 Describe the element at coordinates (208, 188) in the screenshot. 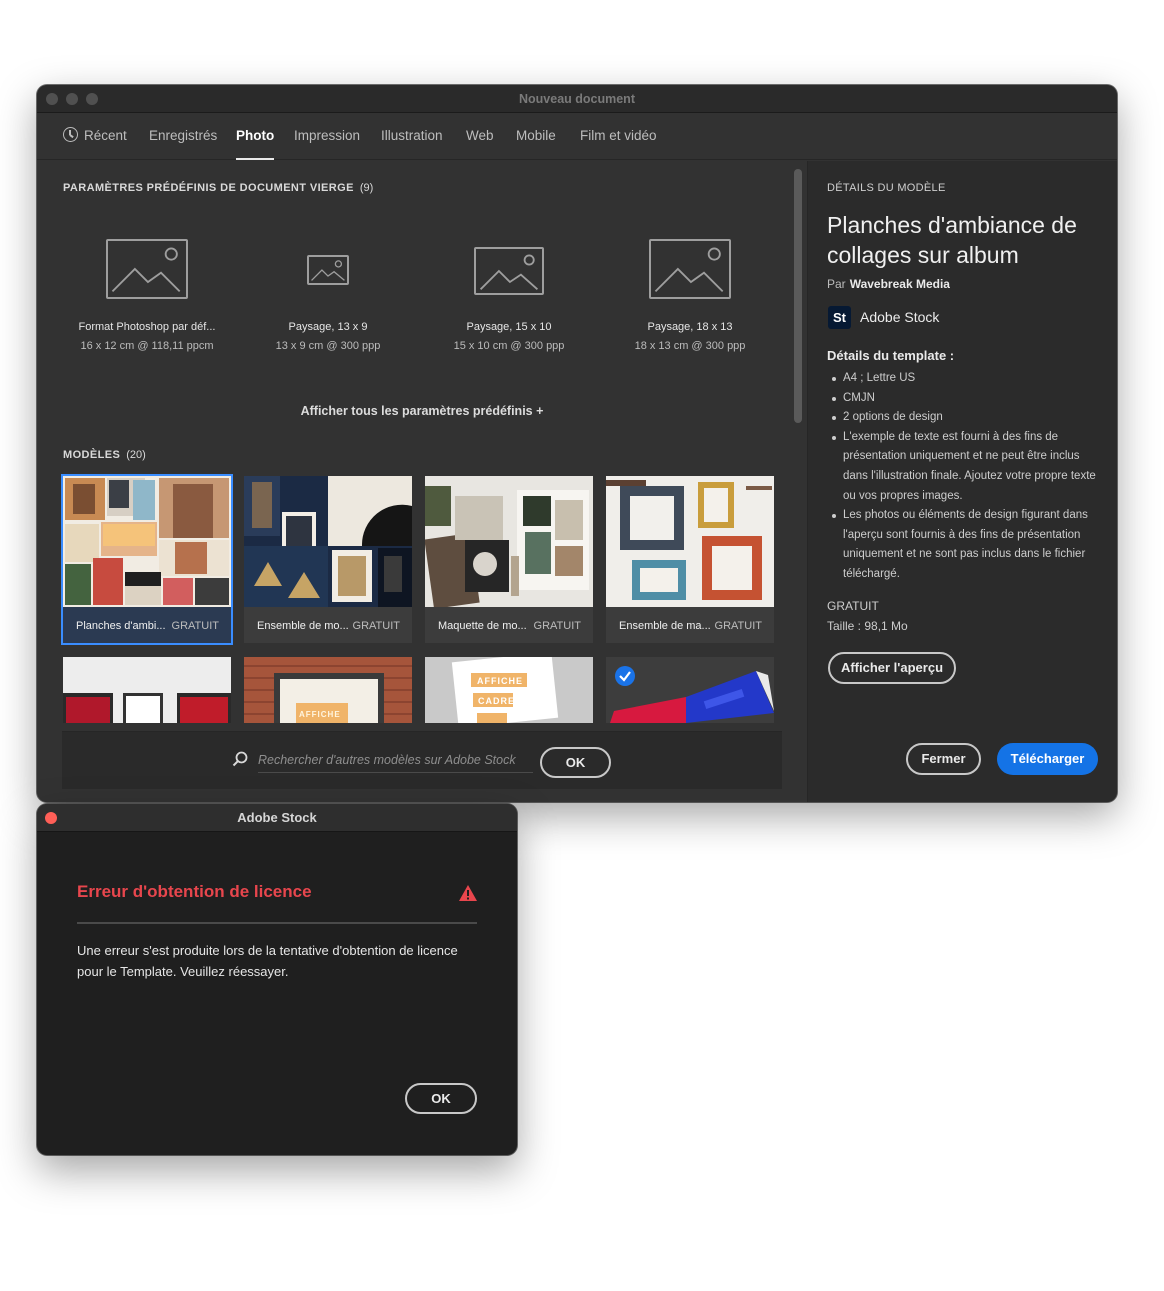

I see `blank-presets-label: PARAMÈTRES PRÉDÉFINIS DE DOCUMENT VIERGE` at that location.